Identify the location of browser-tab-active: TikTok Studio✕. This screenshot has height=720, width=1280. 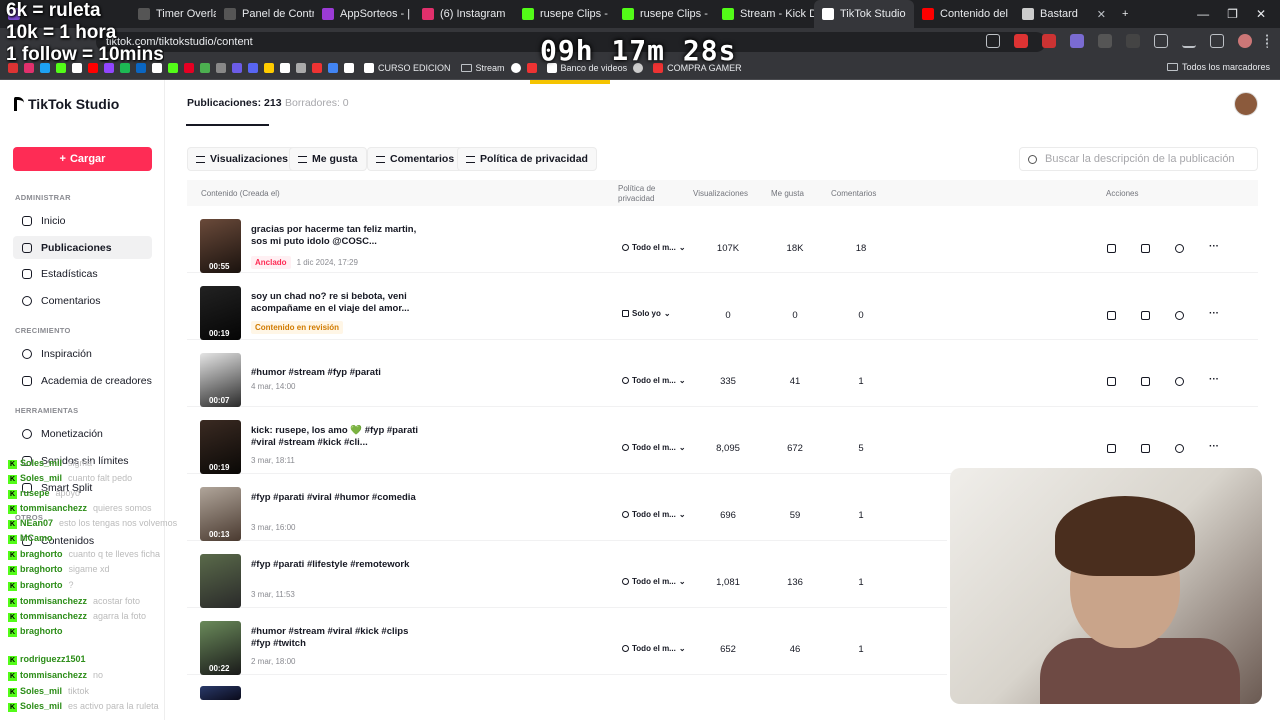
(864, 14).